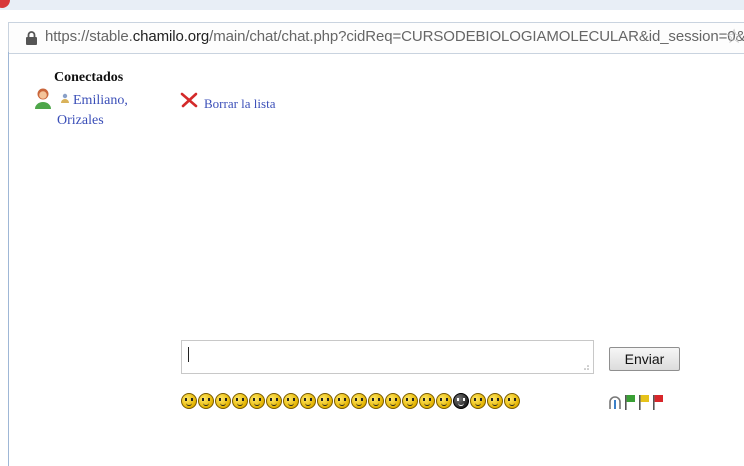 The image size is (744, 466). What do you see at coordinates (658, 402) in the screenshot?
I see `red-flag-icon` at bounding box center [658, 402].